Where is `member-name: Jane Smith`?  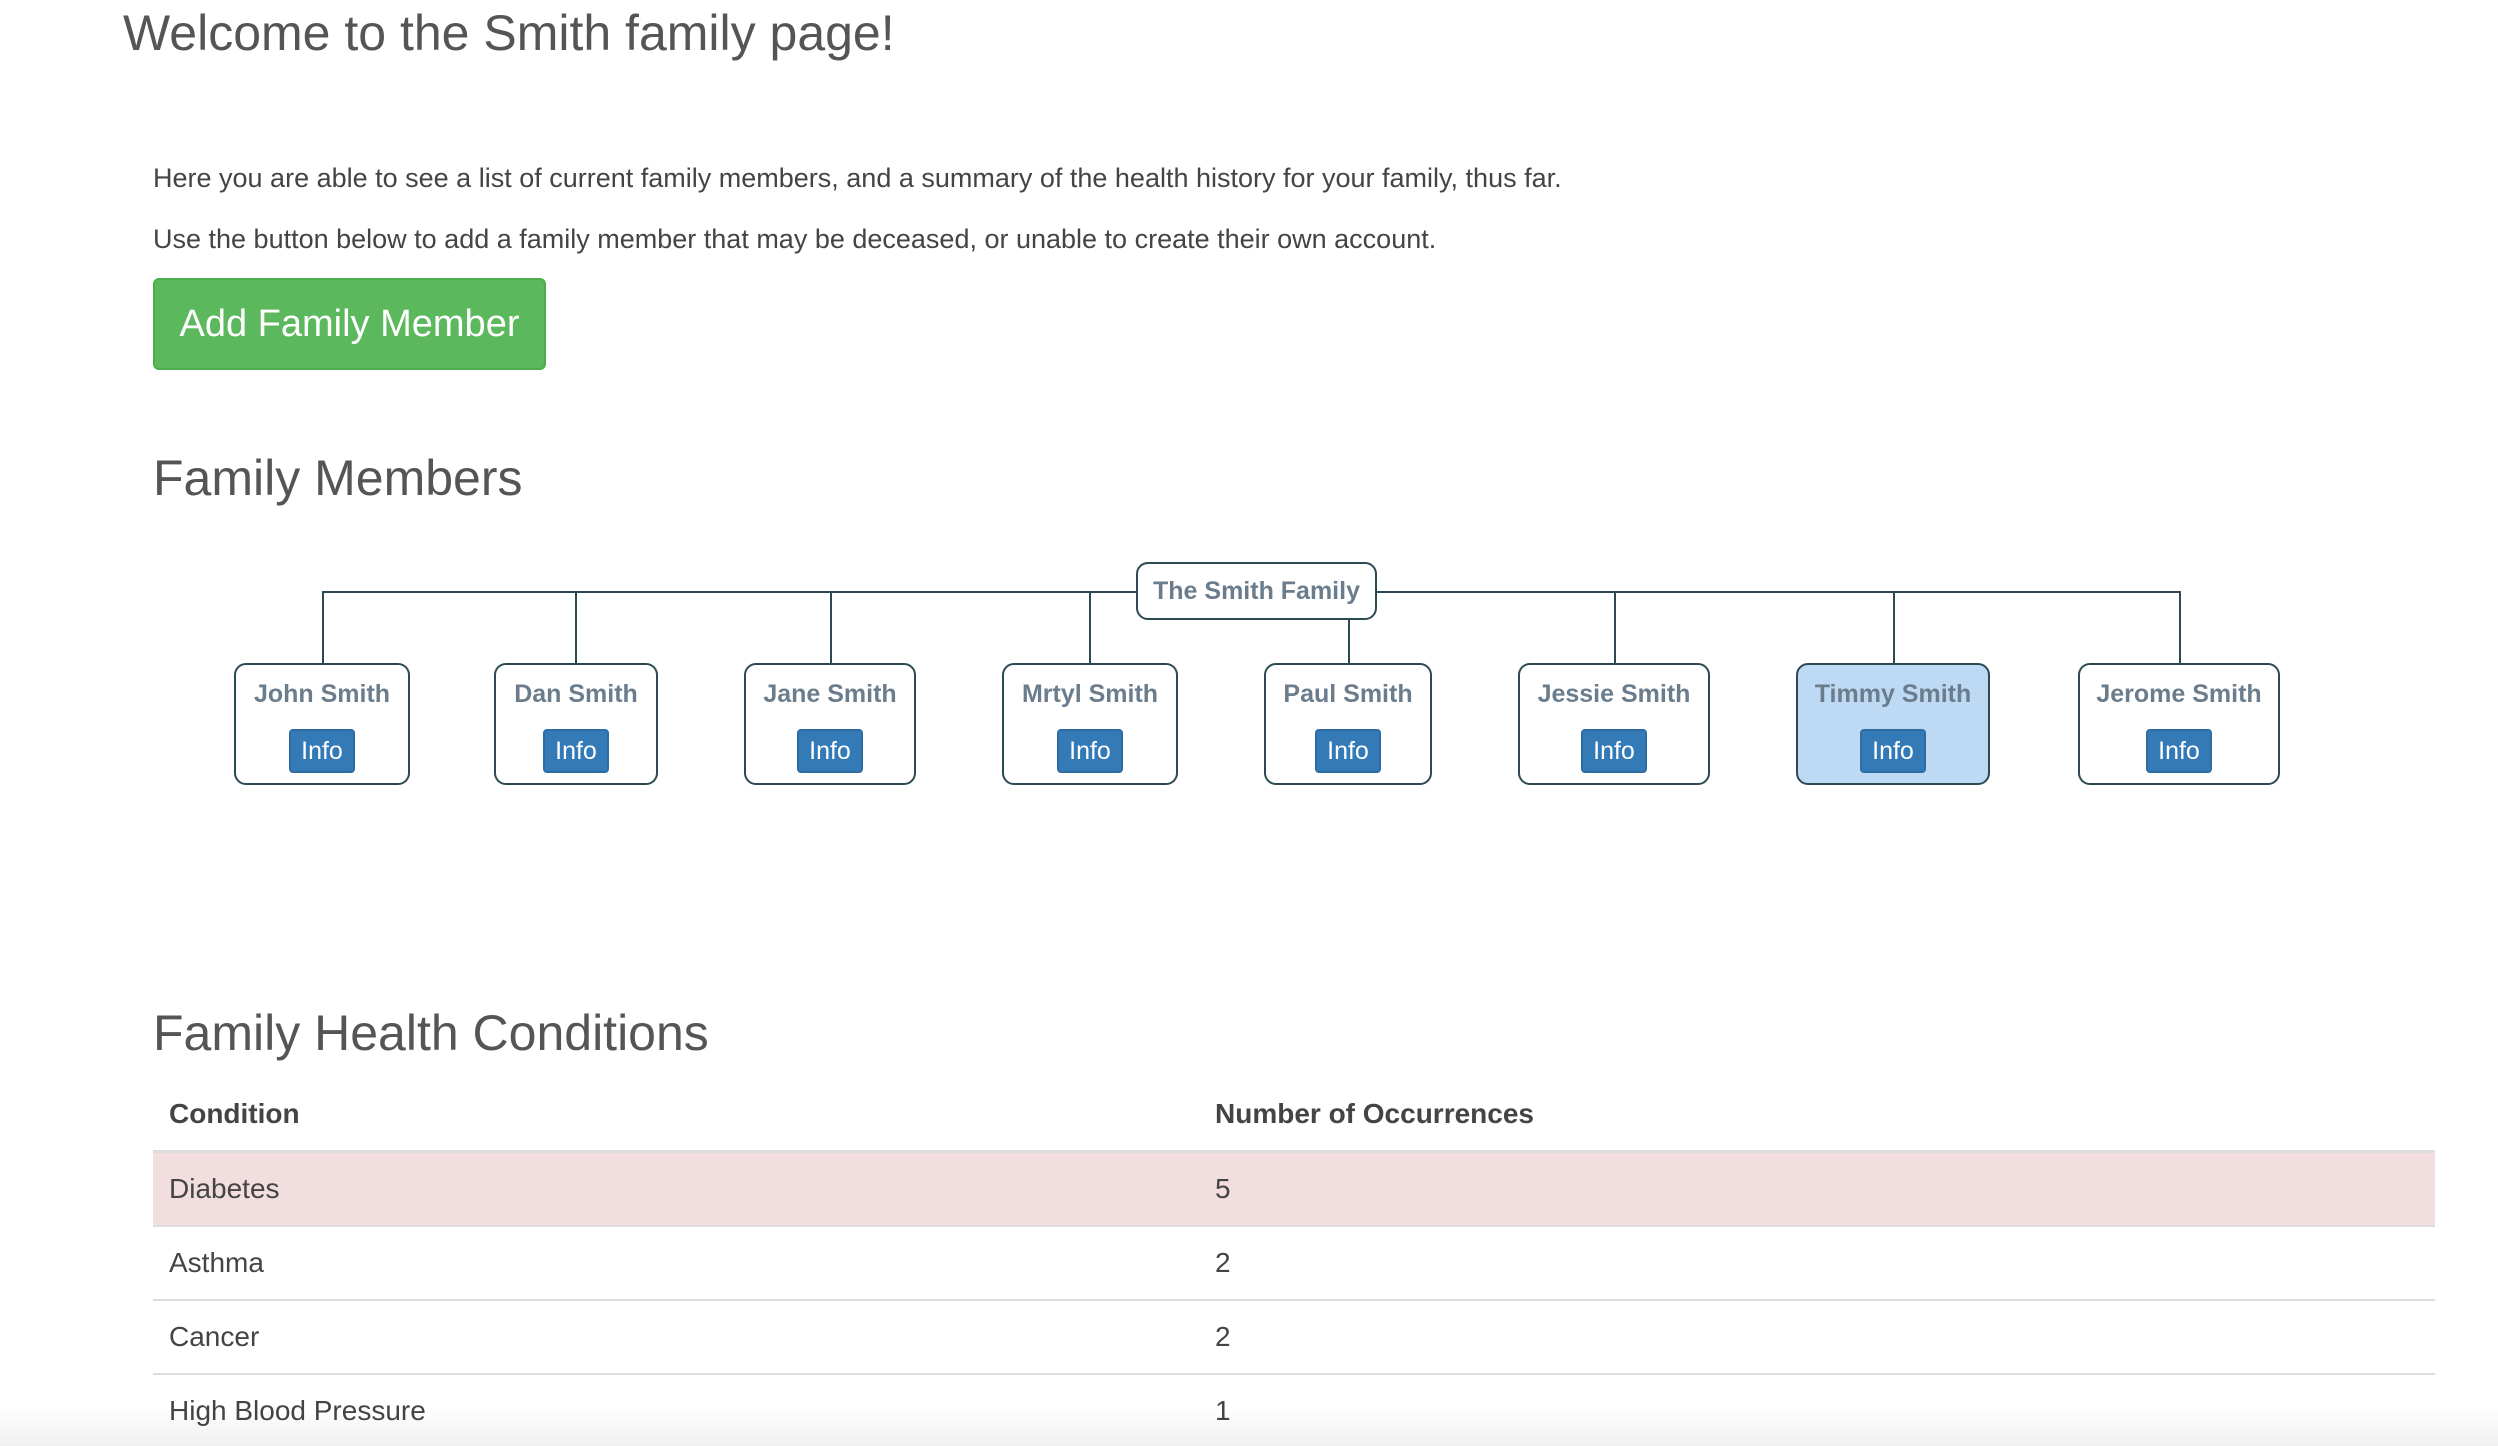 member-name: Jane Smith is located at coordinates (830, 694).